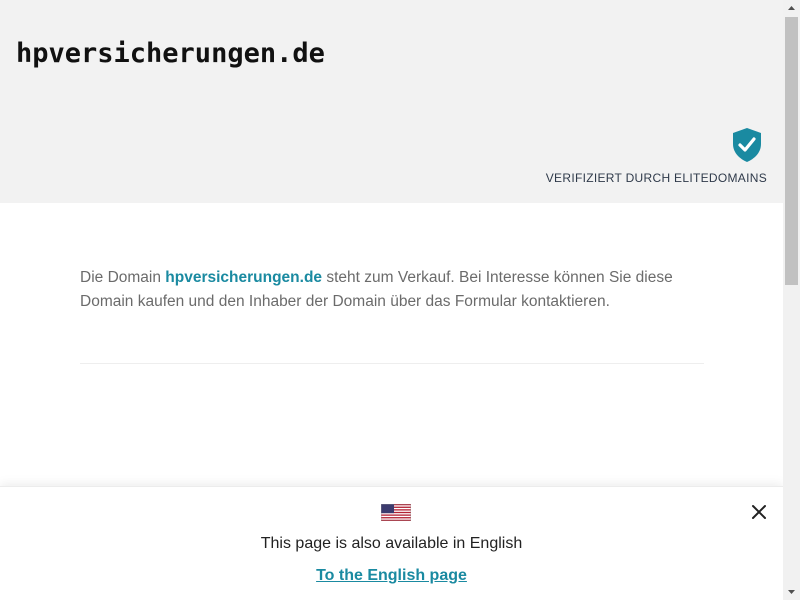 The width and height of the screenshot is (800, 600). I want to click on shield-check-icon, so click(747, 145).